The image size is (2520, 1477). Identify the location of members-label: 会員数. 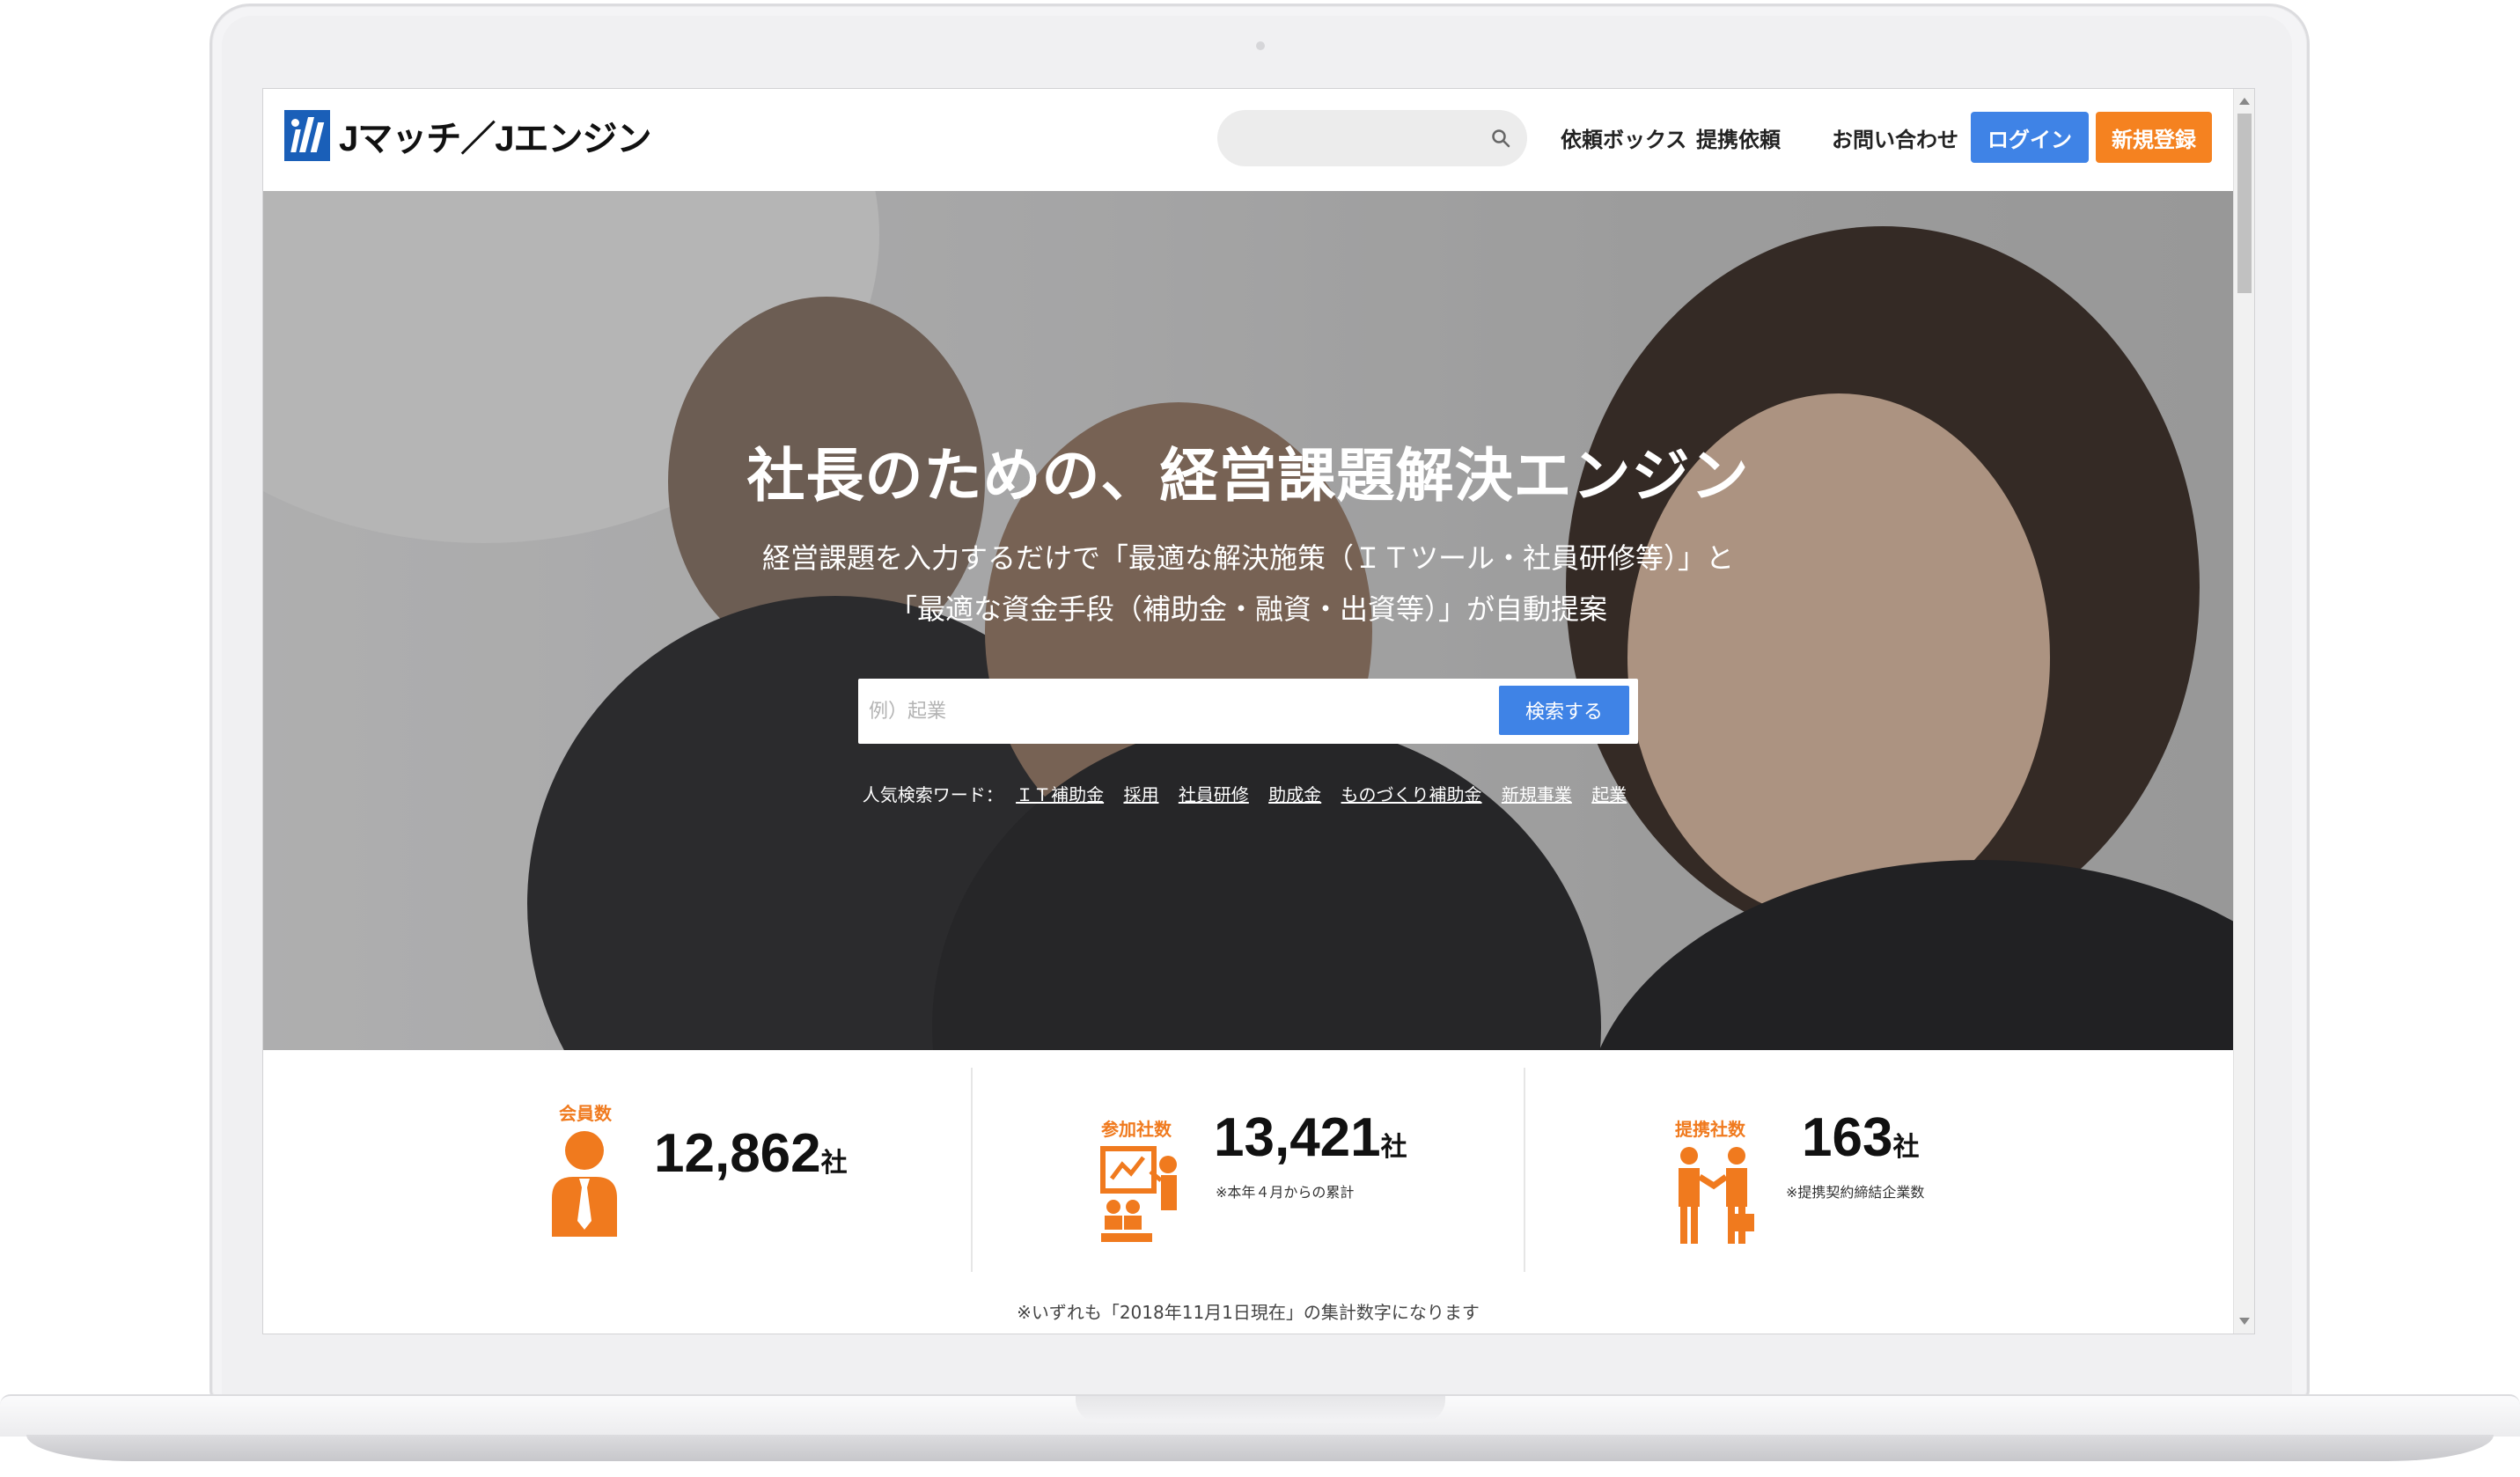
(585, 1113).